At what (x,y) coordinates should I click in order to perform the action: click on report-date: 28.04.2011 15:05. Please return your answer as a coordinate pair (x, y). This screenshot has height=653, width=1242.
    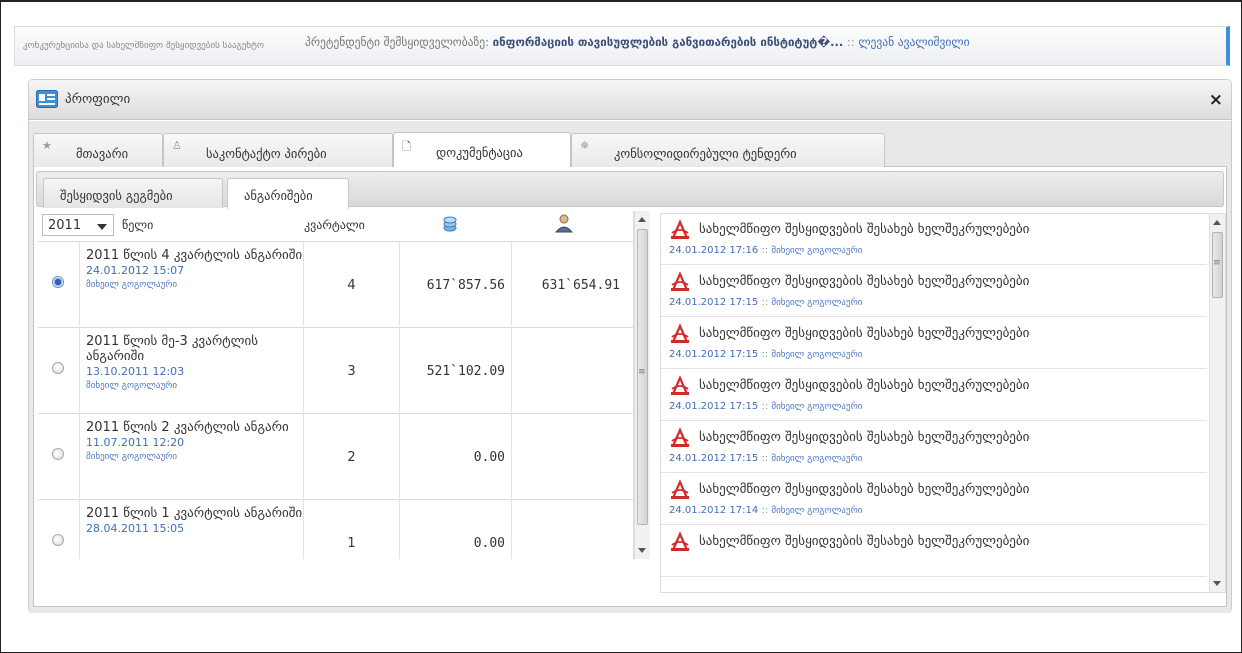
    Looking at the image, I should click on (135, 528).